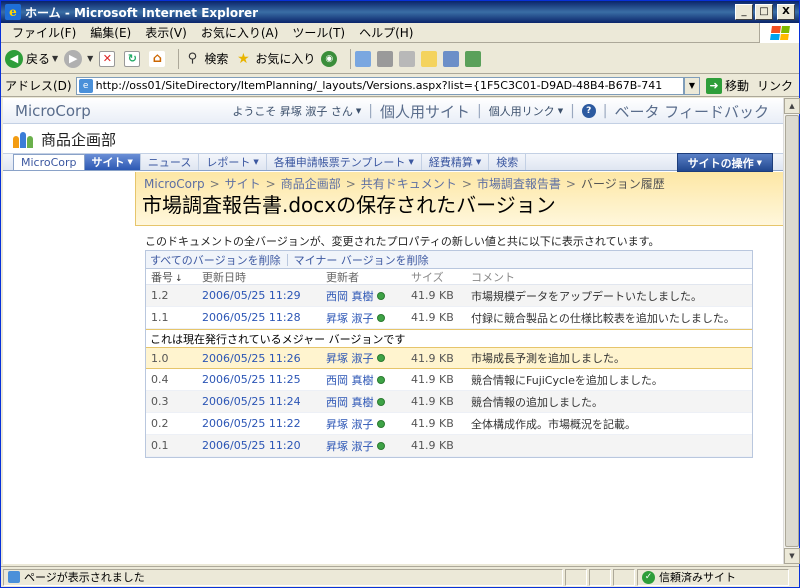 The image size is (800, 588). What do you see at coordinates (170, 162) in the screenshot?
I see `nav-news: ニュース` at bounding box center [170, 162].